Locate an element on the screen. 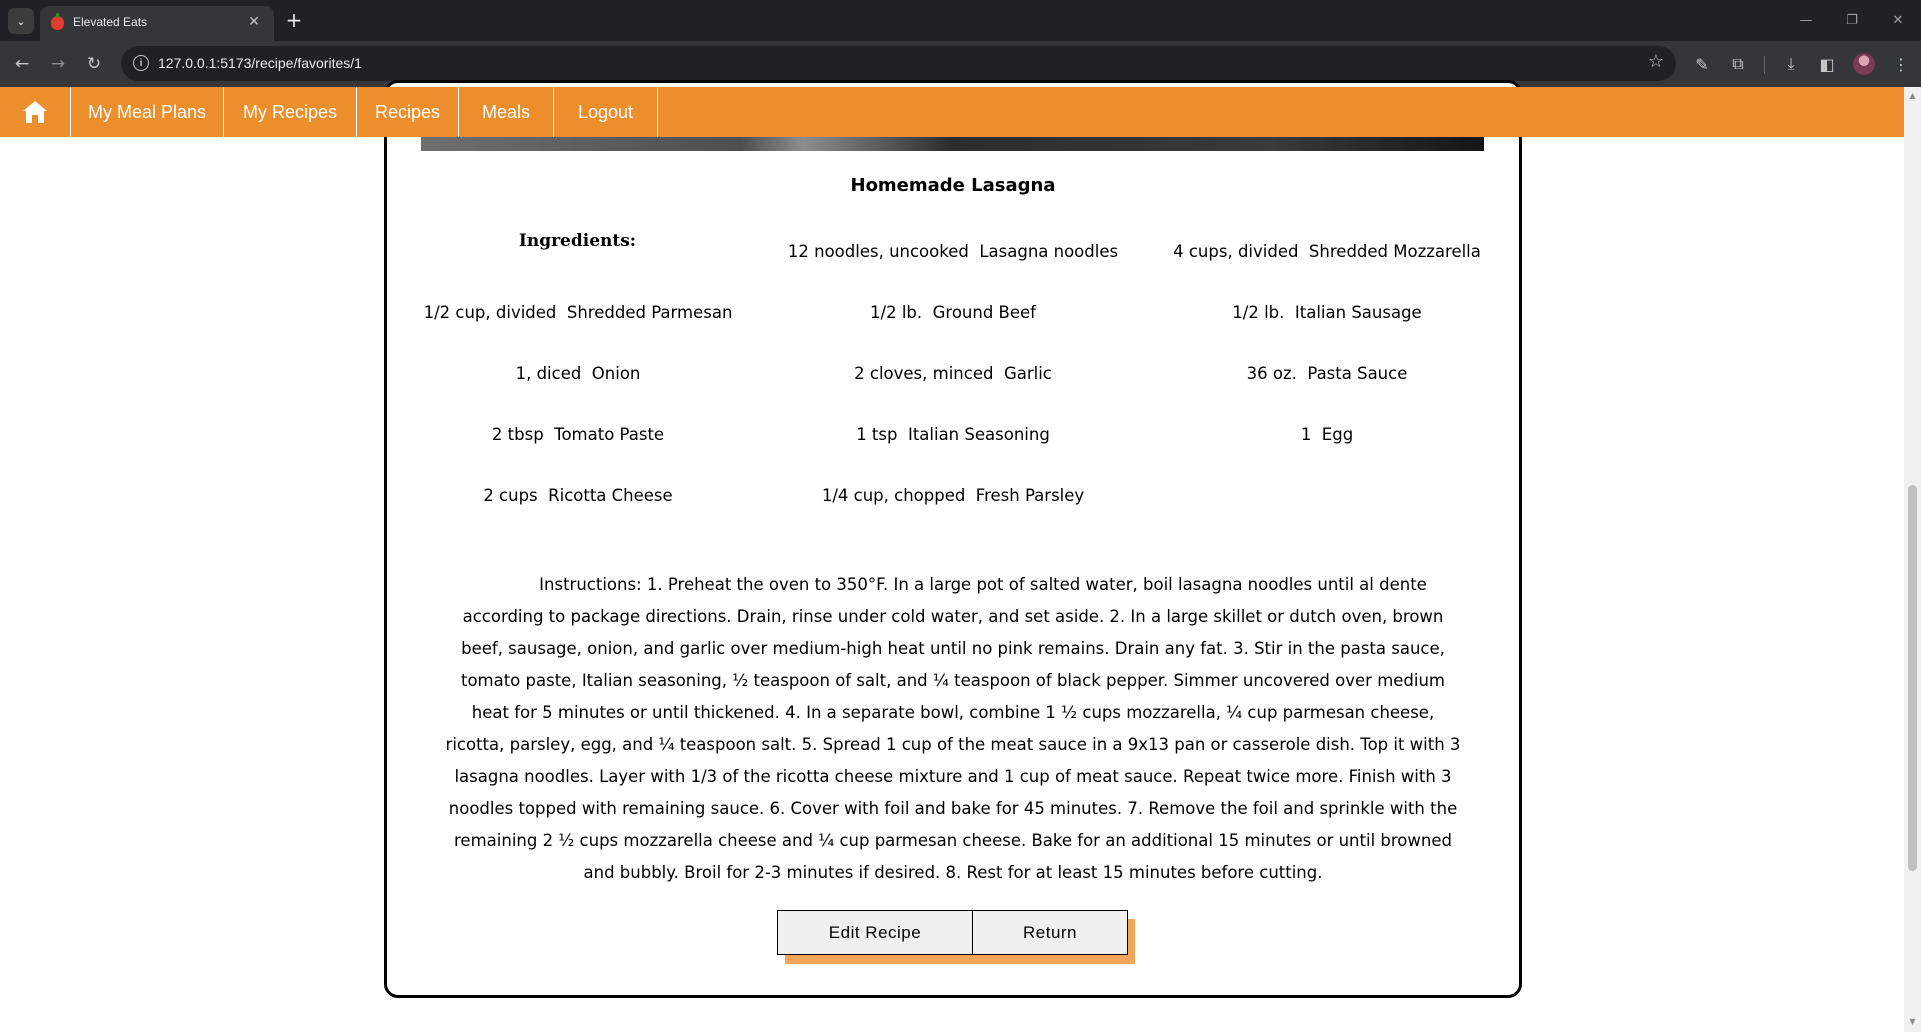  edit-recipe-button: Edit Recipe is located at coordinates (875, 932).